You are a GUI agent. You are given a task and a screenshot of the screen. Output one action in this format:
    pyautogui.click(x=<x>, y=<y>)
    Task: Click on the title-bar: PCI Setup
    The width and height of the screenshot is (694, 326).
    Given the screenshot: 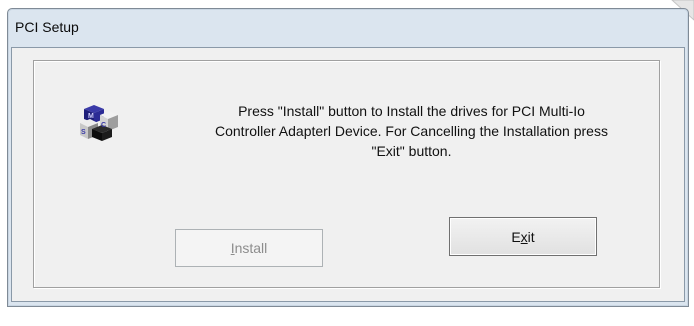 What is the action you would take?
    pyautogui.click(x=348, y=28)
    